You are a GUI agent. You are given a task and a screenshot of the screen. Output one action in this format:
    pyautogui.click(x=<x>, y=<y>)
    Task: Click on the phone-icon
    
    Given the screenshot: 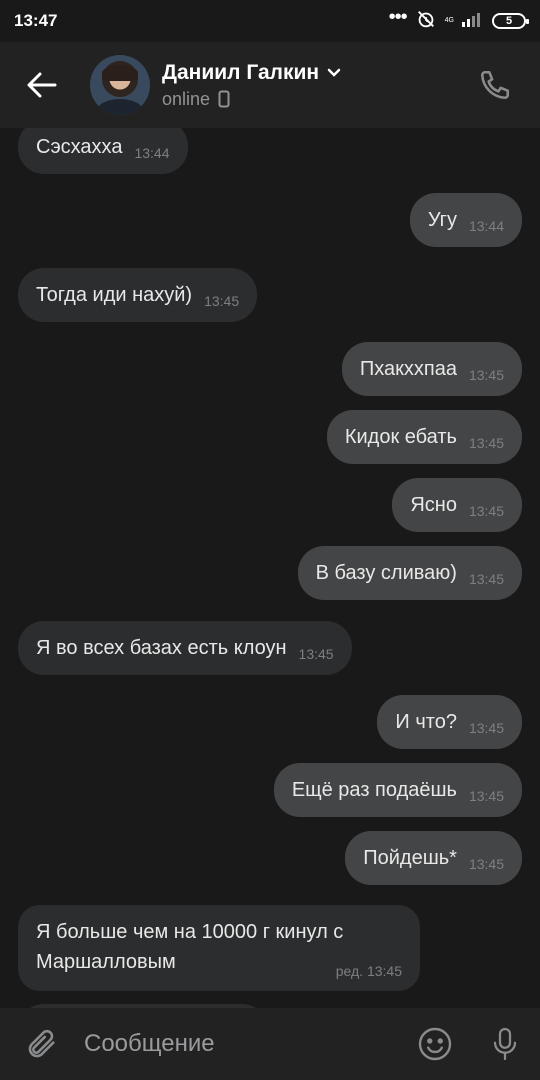 What is the action you would take?
    pyautogui.click(x=495, y=85)
    